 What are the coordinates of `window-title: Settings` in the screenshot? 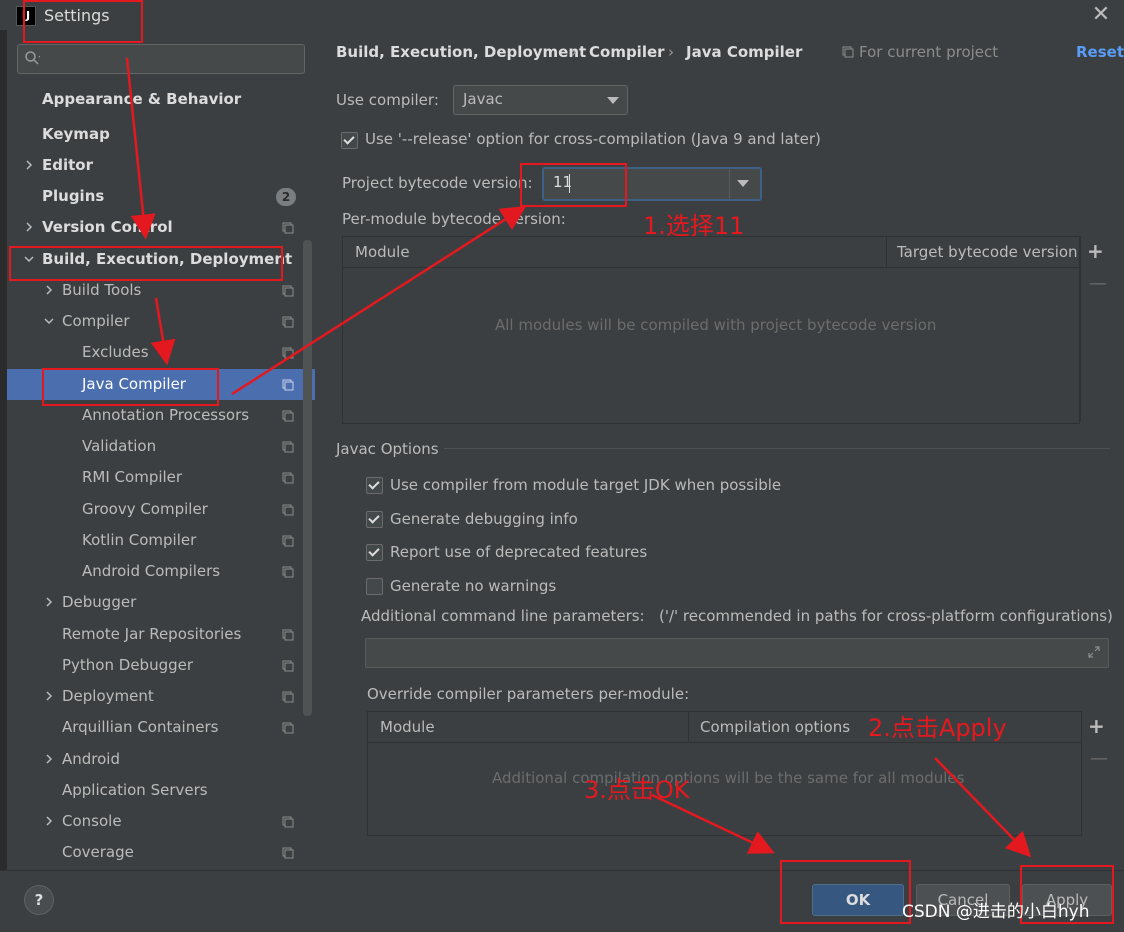 It's located at (77, 15).